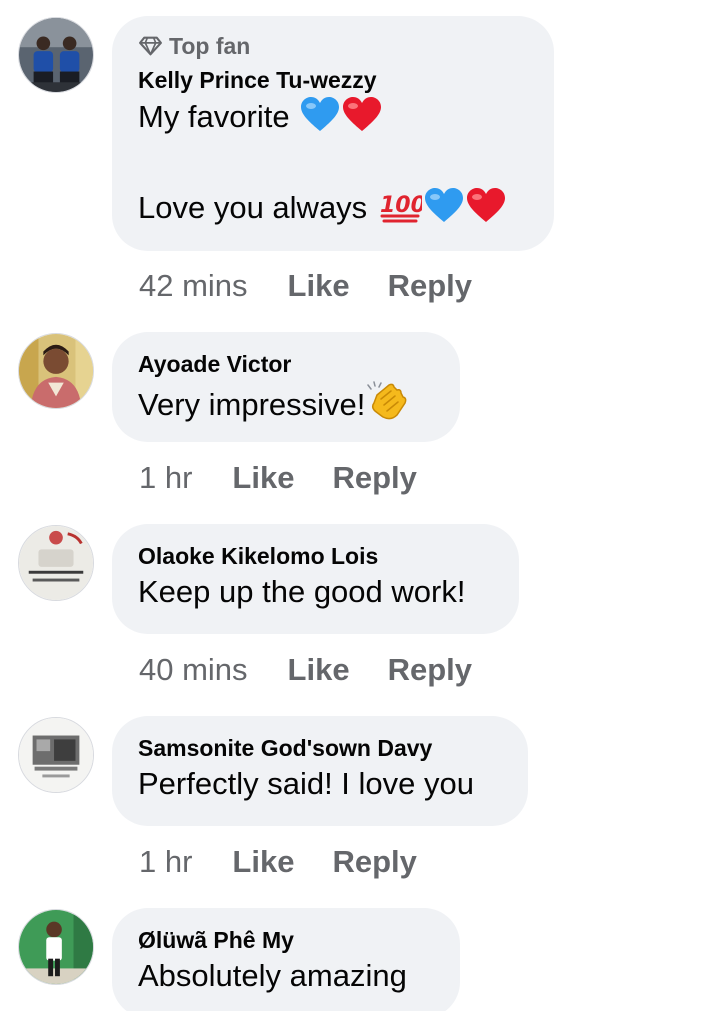 The height and width of the screenshot is (1011, 720). I want to click on comment-author: Ølüwã Phê My, so click(286, 940).